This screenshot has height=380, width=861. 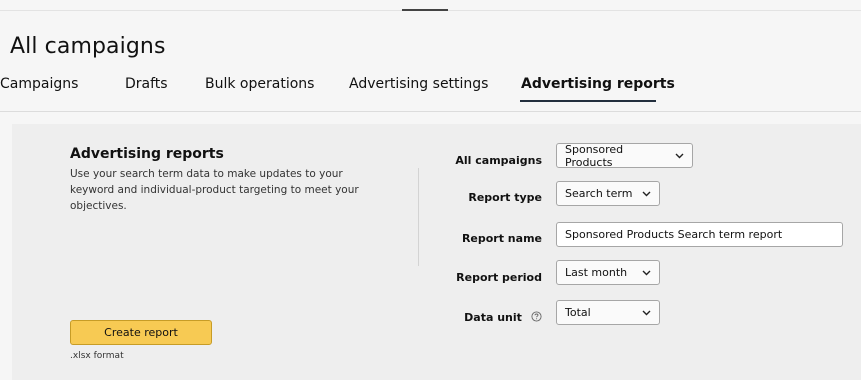 I want to click on top-indicator, so click(x=425, y=10).